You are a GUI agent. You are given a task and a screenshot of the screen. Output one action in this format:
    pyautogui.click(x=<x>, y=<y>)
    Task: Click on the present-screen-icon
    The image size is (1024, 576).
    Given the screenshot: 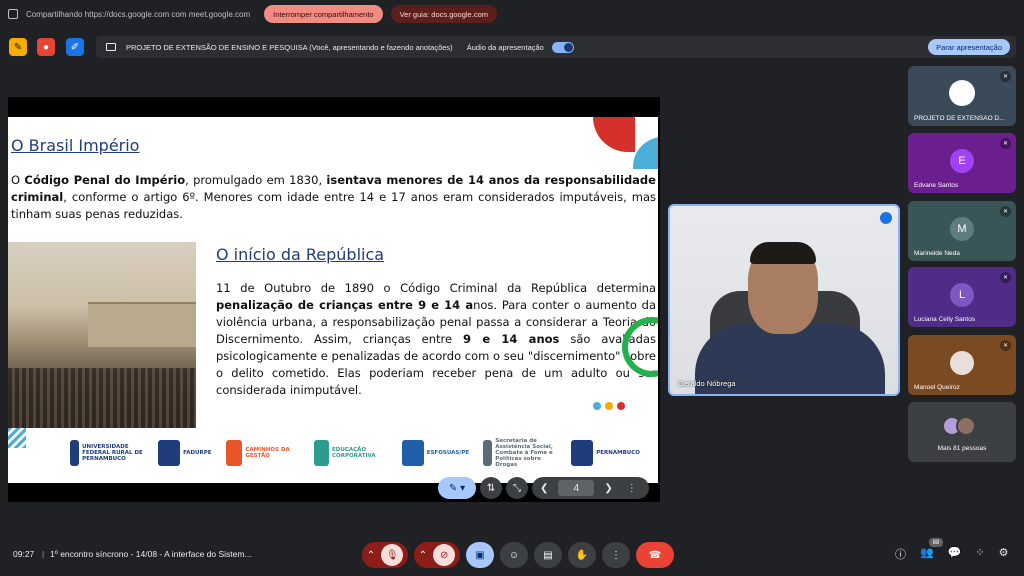 What is the action you would take?
    pyautogui.click(x=111, y=47)
    